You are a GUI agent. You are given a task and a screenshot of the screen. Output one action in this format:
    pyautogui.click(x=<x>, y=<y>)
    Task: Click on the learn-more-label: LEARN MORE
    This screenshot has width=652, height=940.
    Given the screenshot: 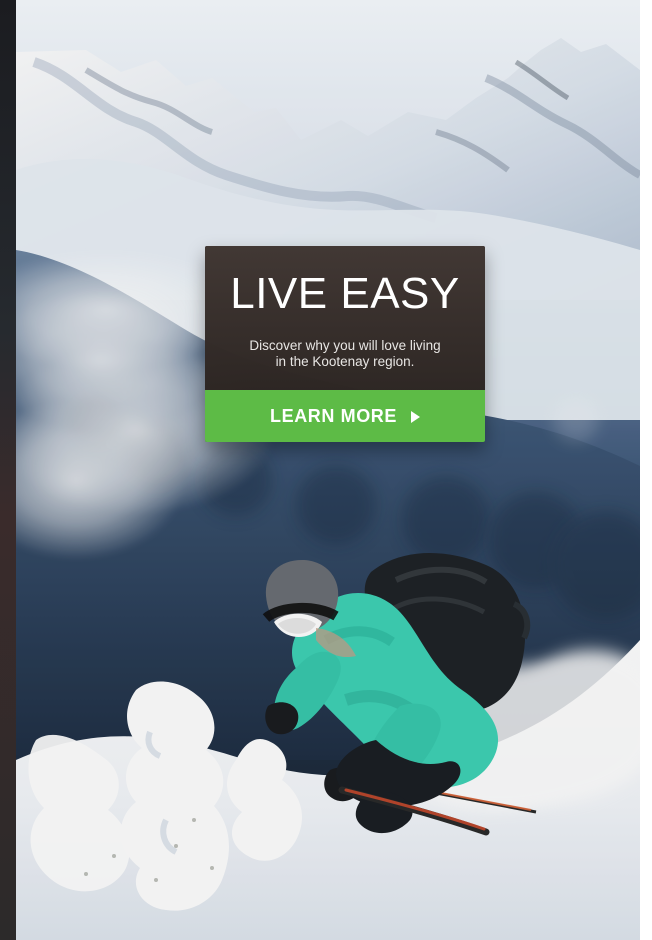 What is the action you would take?
    pyautogui.click(x=333, y=415)
    